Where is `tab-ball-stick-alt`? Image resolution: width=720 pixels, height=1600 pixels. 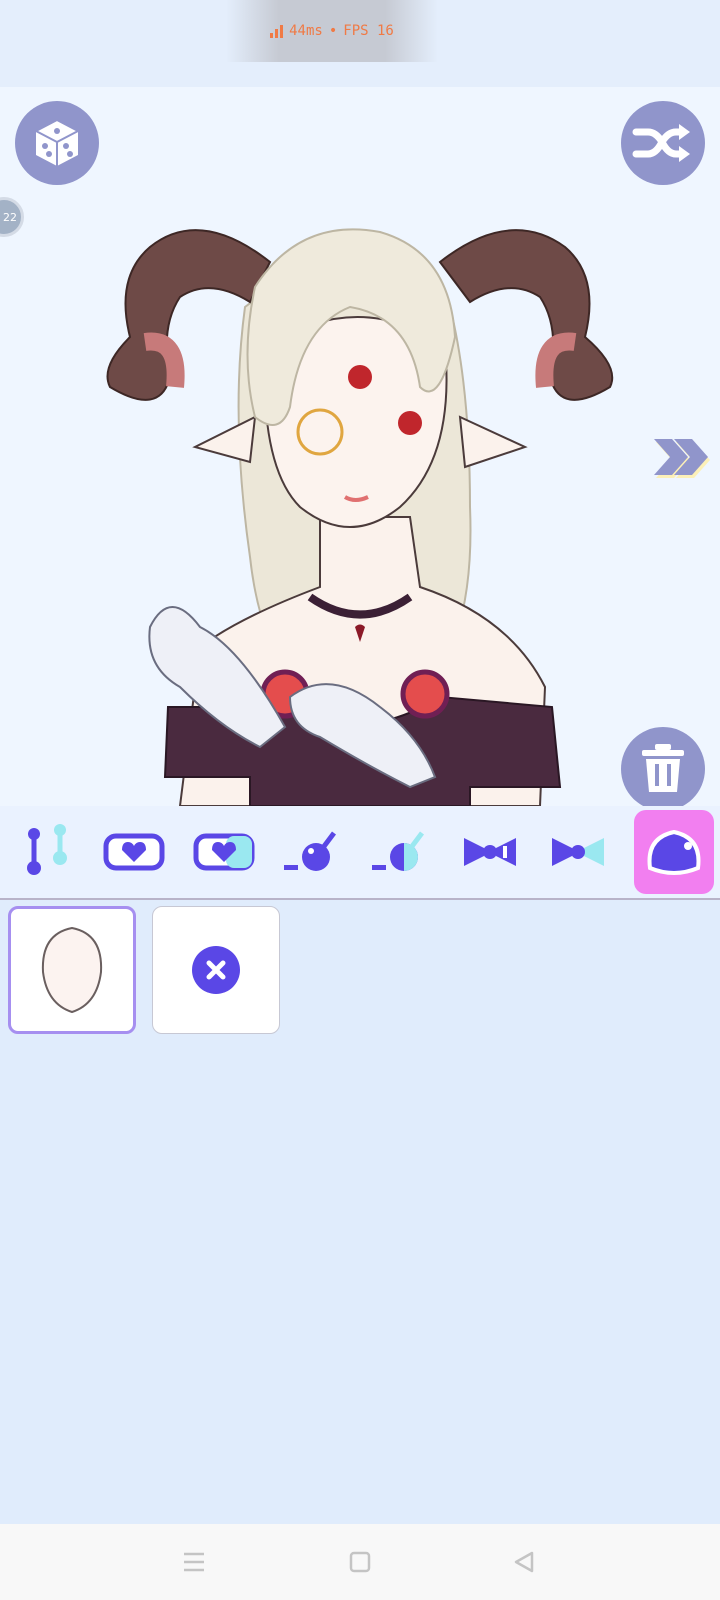 tab-ball-stick-alt is located at coordinates (400, 852).